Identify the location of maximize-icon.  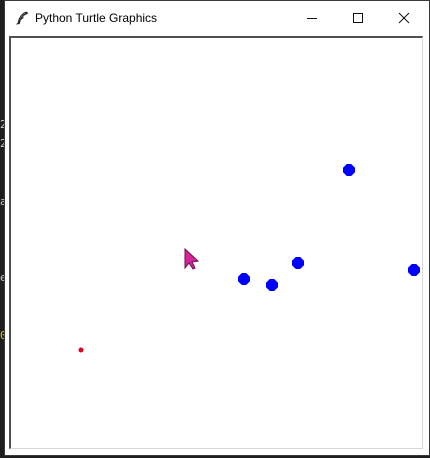
(358, 18).